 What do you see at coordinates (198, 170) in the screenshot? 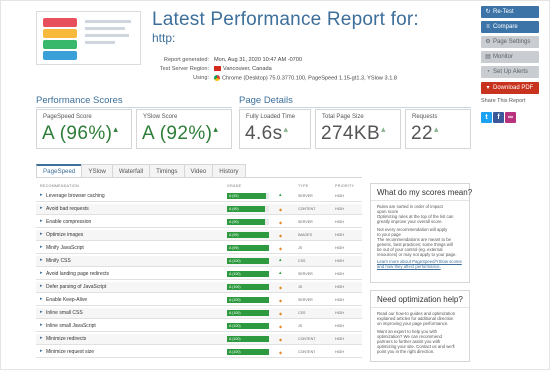
I see `tab-video: Video` at bounding box center [198, 170].